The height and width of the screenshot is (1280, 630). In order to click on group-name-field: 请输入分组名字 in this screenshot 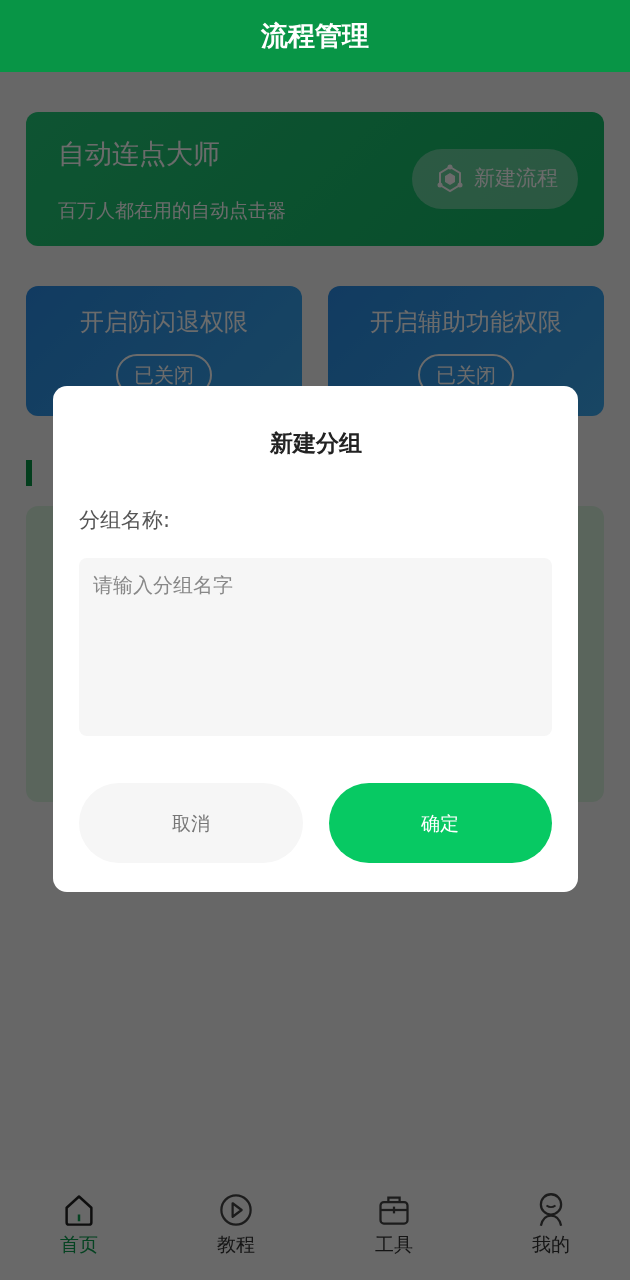, I will do `click(315, 647)`.